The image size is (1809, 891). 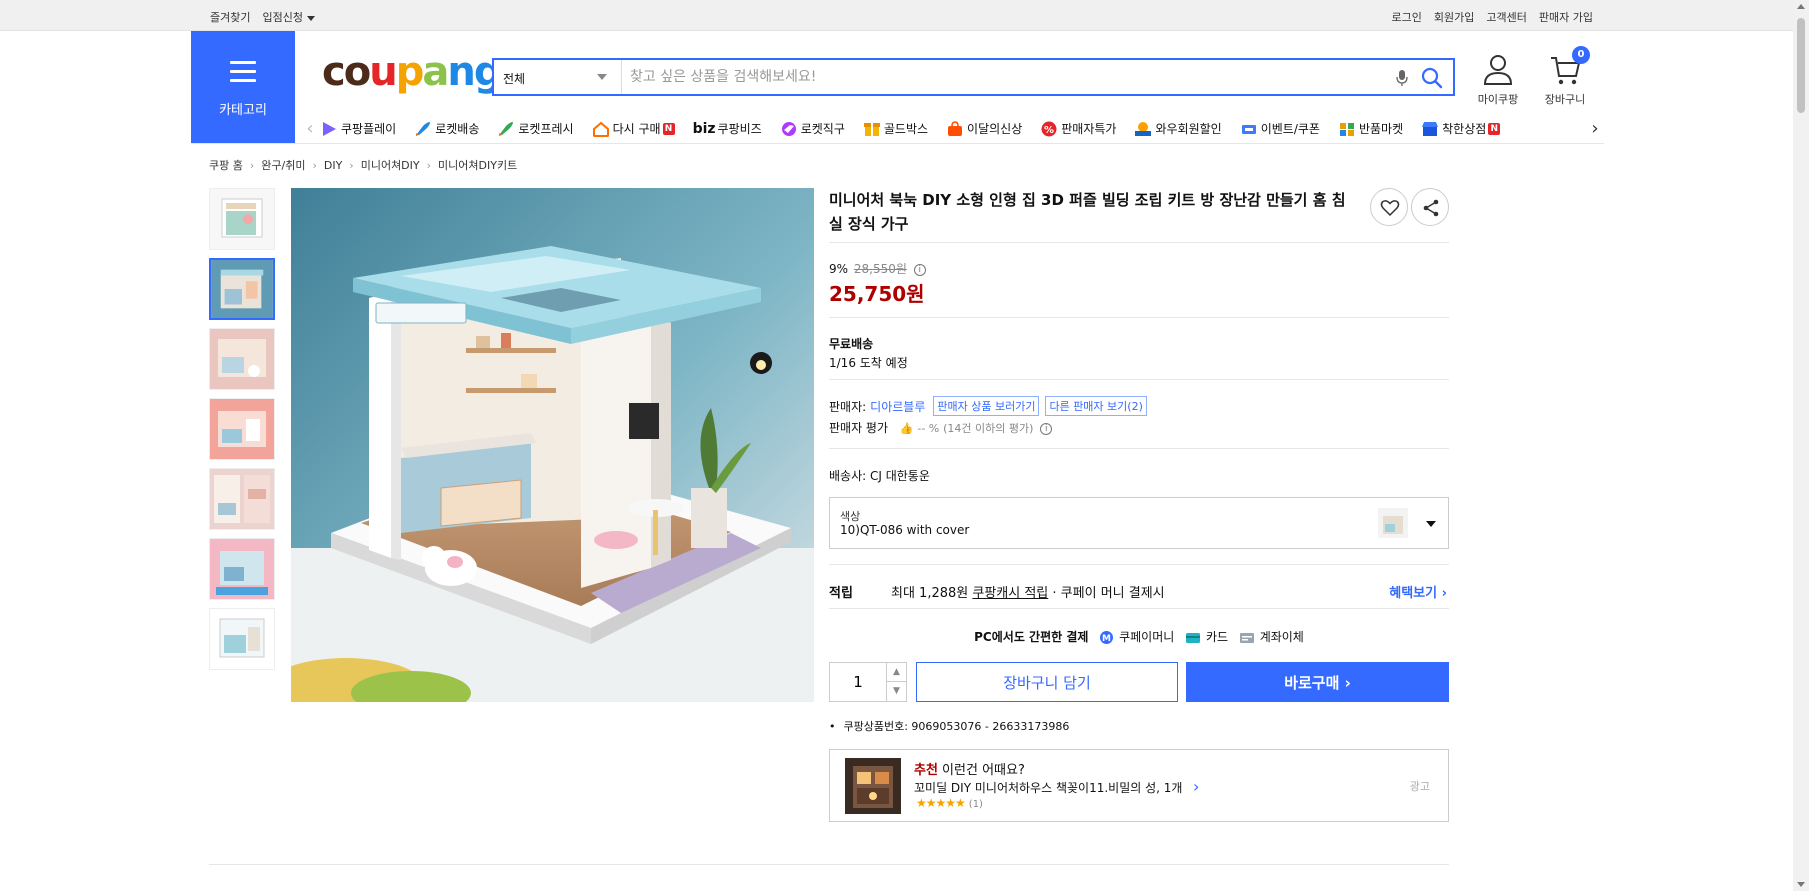 I want to click on nav-item-return-market: 반품마켓, so click(x=1370, y=128).